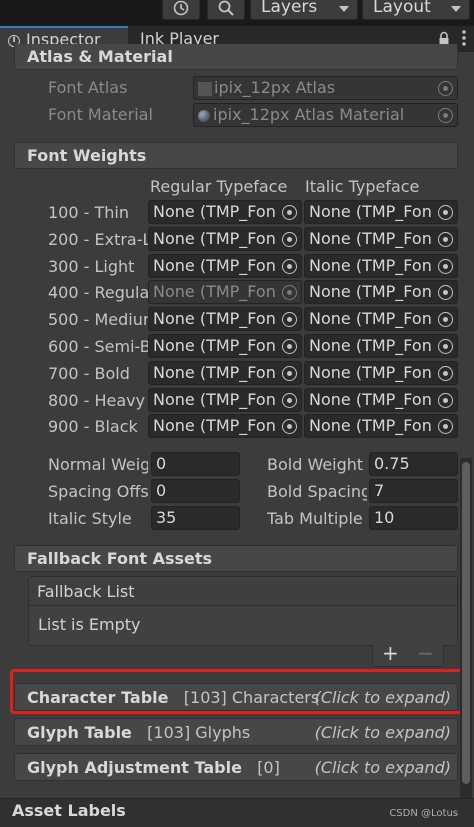 The width and height of the screenshot is (474, 827). Describe the element at coordinates (304, 10) in the screenshot. I see `layers-dropdown: Layers` at that location.